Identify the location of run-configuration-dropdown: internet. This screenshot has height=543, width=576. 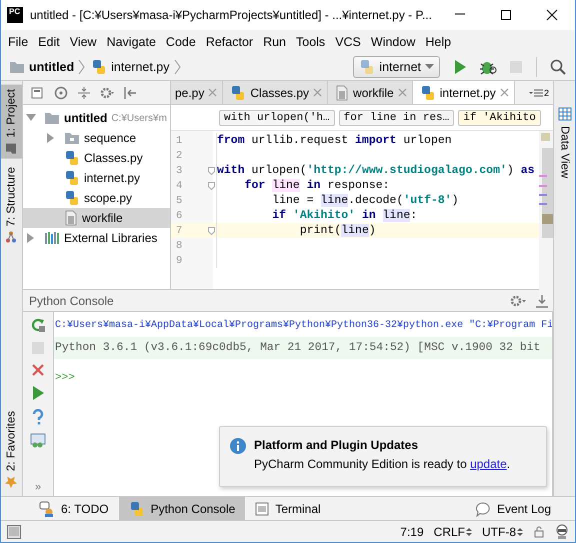
(396, 67).